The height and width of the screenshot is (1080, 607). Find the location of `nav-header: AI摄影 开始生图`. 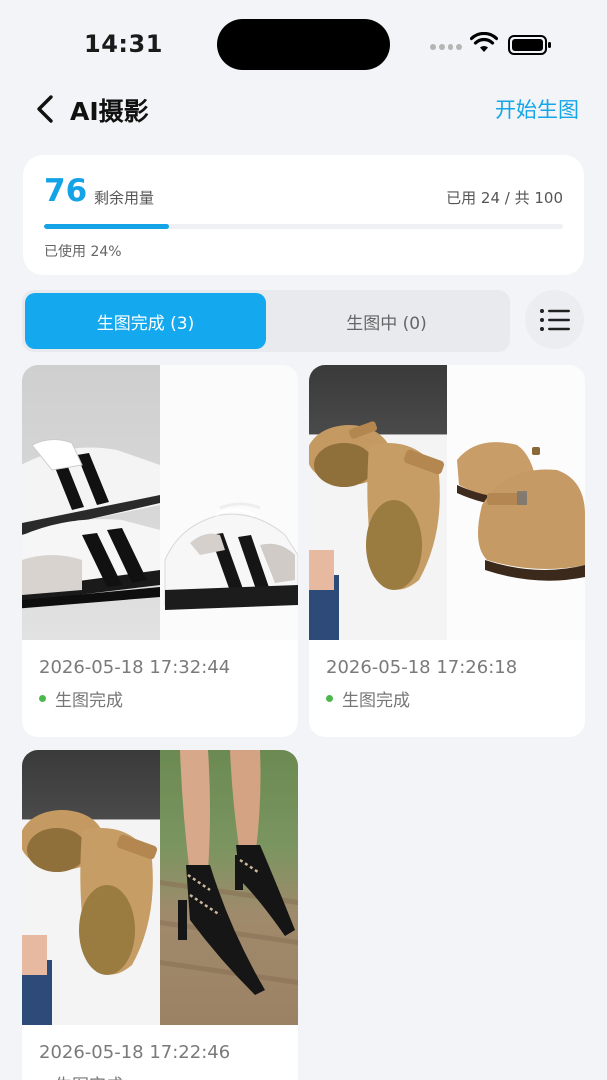

nav-header: AI摄影 开始生图 is located at coordinates (303, 109).